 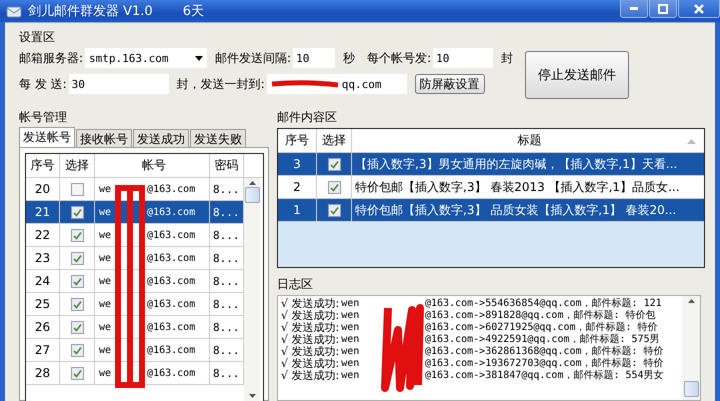 I want to click on shield-settings-button: 防屏蔽设置, so click(x=449, y=84).